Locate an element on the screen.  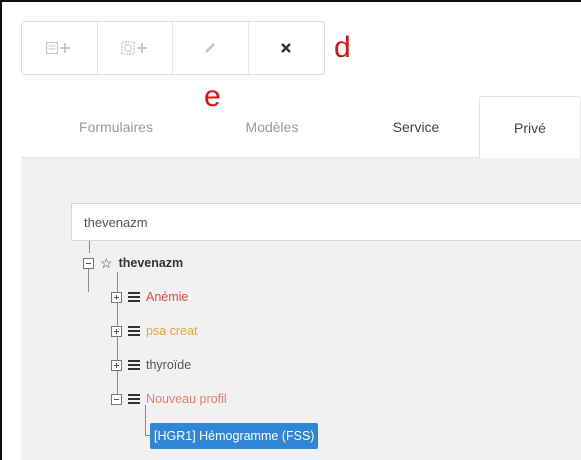
toolbar is located at coordinates (173, 48).